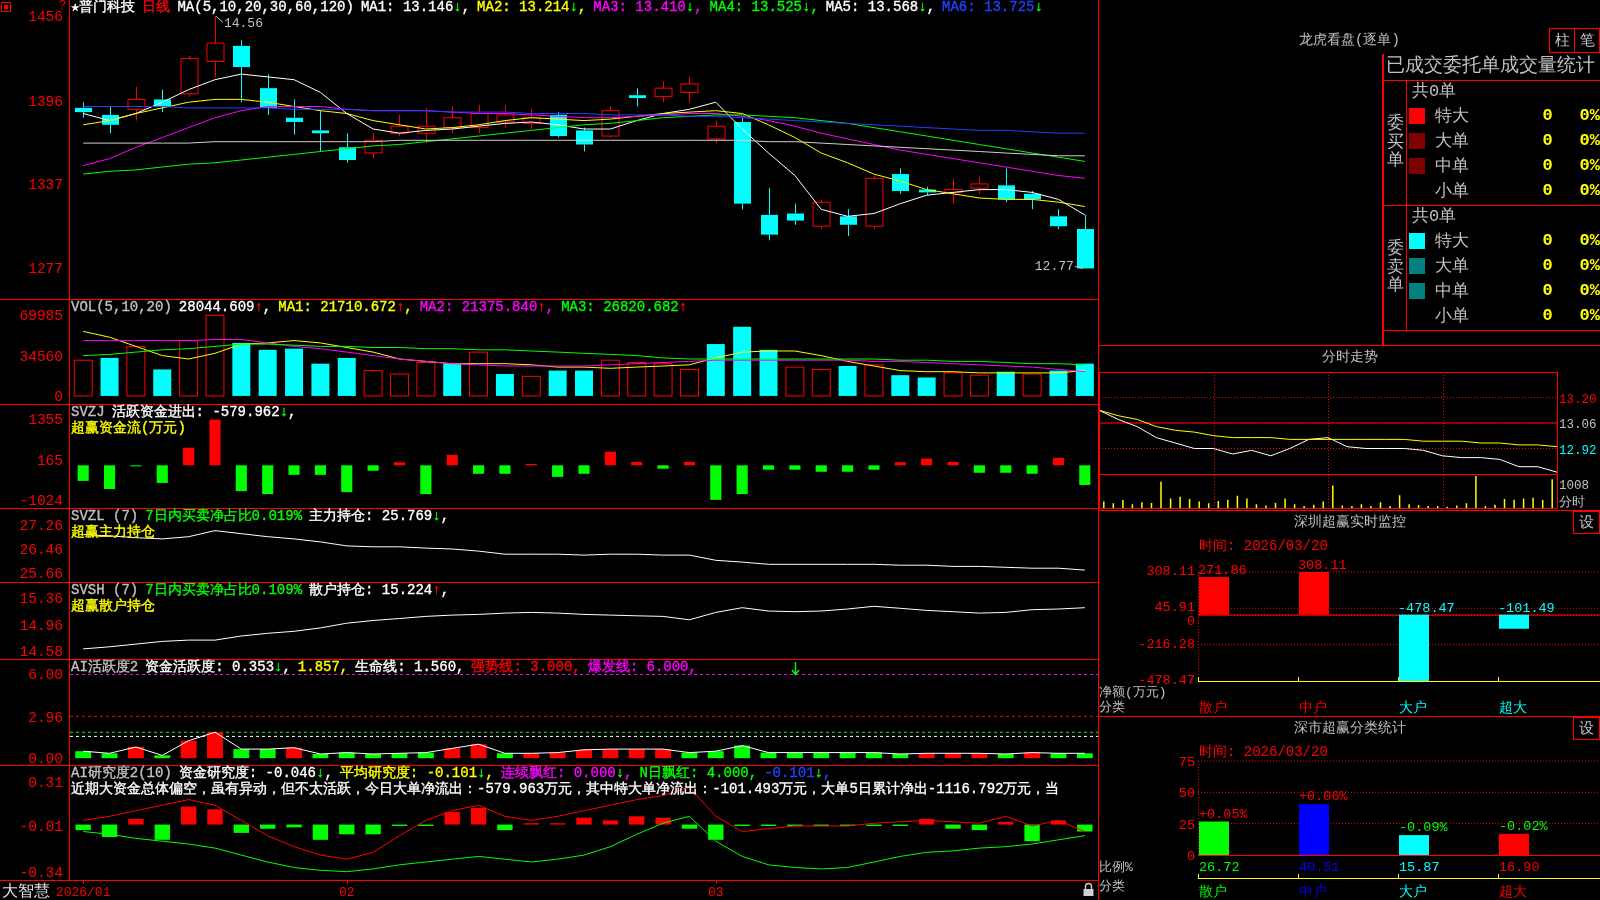 The height and width of the screenshot is (900, 1600). Describe the element at coordinates (1186, 825) in the screenshot. I see `axis-label: 25` at that location.